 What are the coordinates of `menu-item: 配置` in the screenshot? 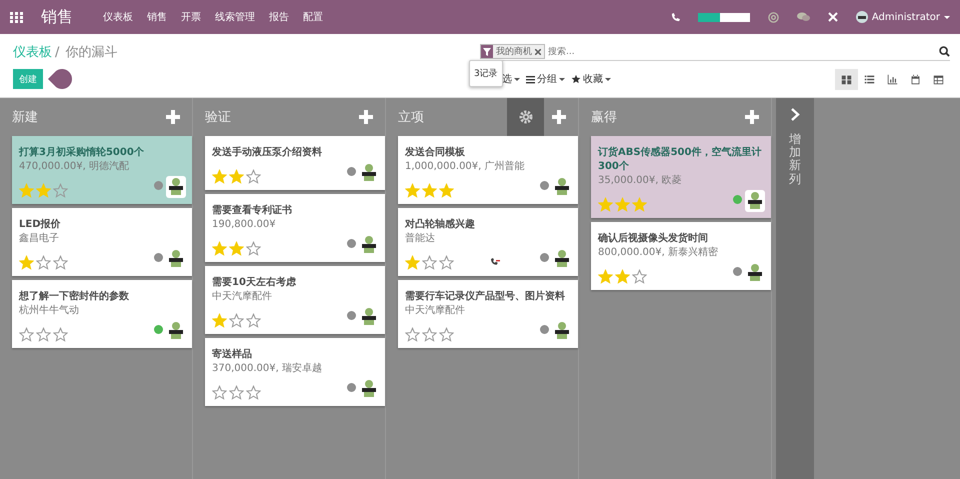 It's located at (313, 17).